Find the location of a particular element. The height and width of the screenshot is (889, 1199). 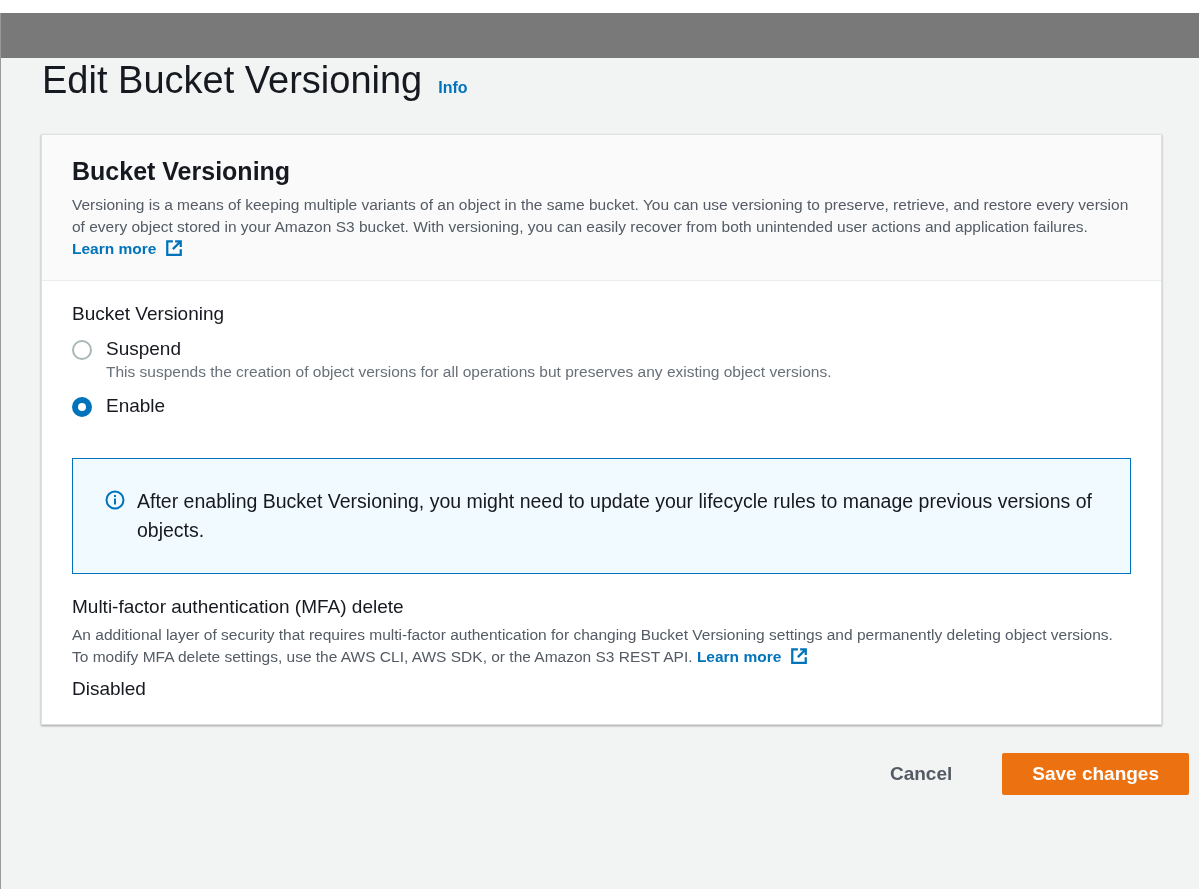

alert-message: After enabling Bucket Versioning, you might need to update your lifecycle rules to manage previous versions of objects. is located at coordinates (615, 516).